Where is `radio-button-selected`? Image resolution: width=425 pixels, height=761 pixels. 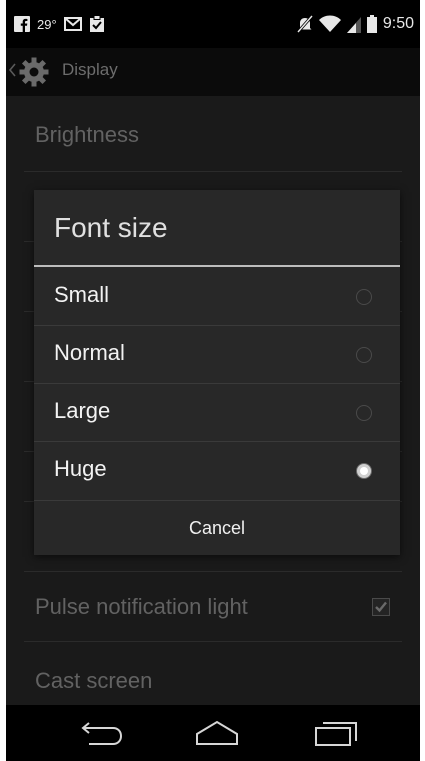
radio-button-selected is located at coordinates (364, 471).